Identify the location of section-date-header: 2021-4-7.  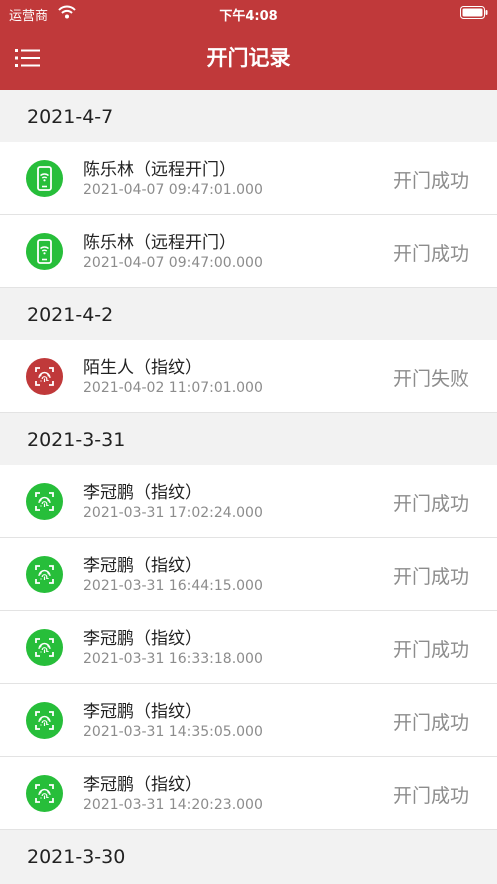
(248, 116).